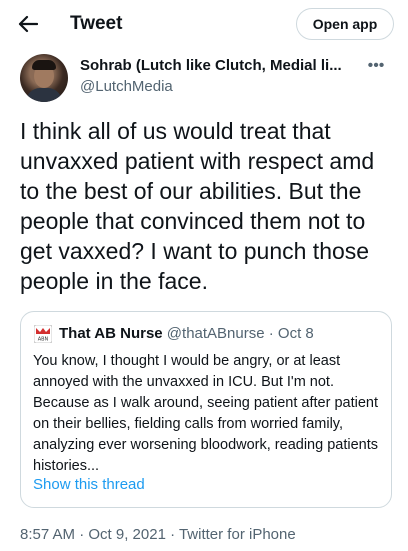  I want to click on arrow-left-icon, so click(28, 24).